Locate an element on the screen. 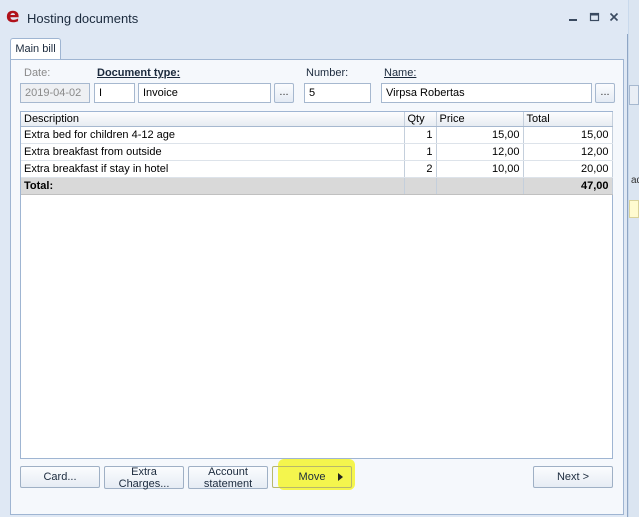 The image size is (639, 517). column-header-qty: Qty is located at coordinates (420, 119).